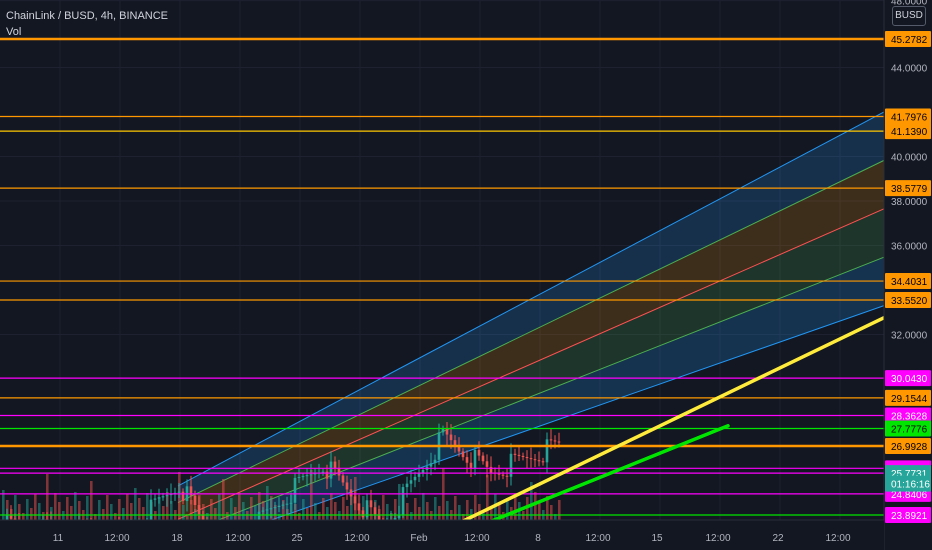 The width and height of the screenshot is (932, 550). What do you see at coordinates (909, 40) in the screenshot?
I see `price-level-badge: 45.2782` at bounding box center [909, 40].